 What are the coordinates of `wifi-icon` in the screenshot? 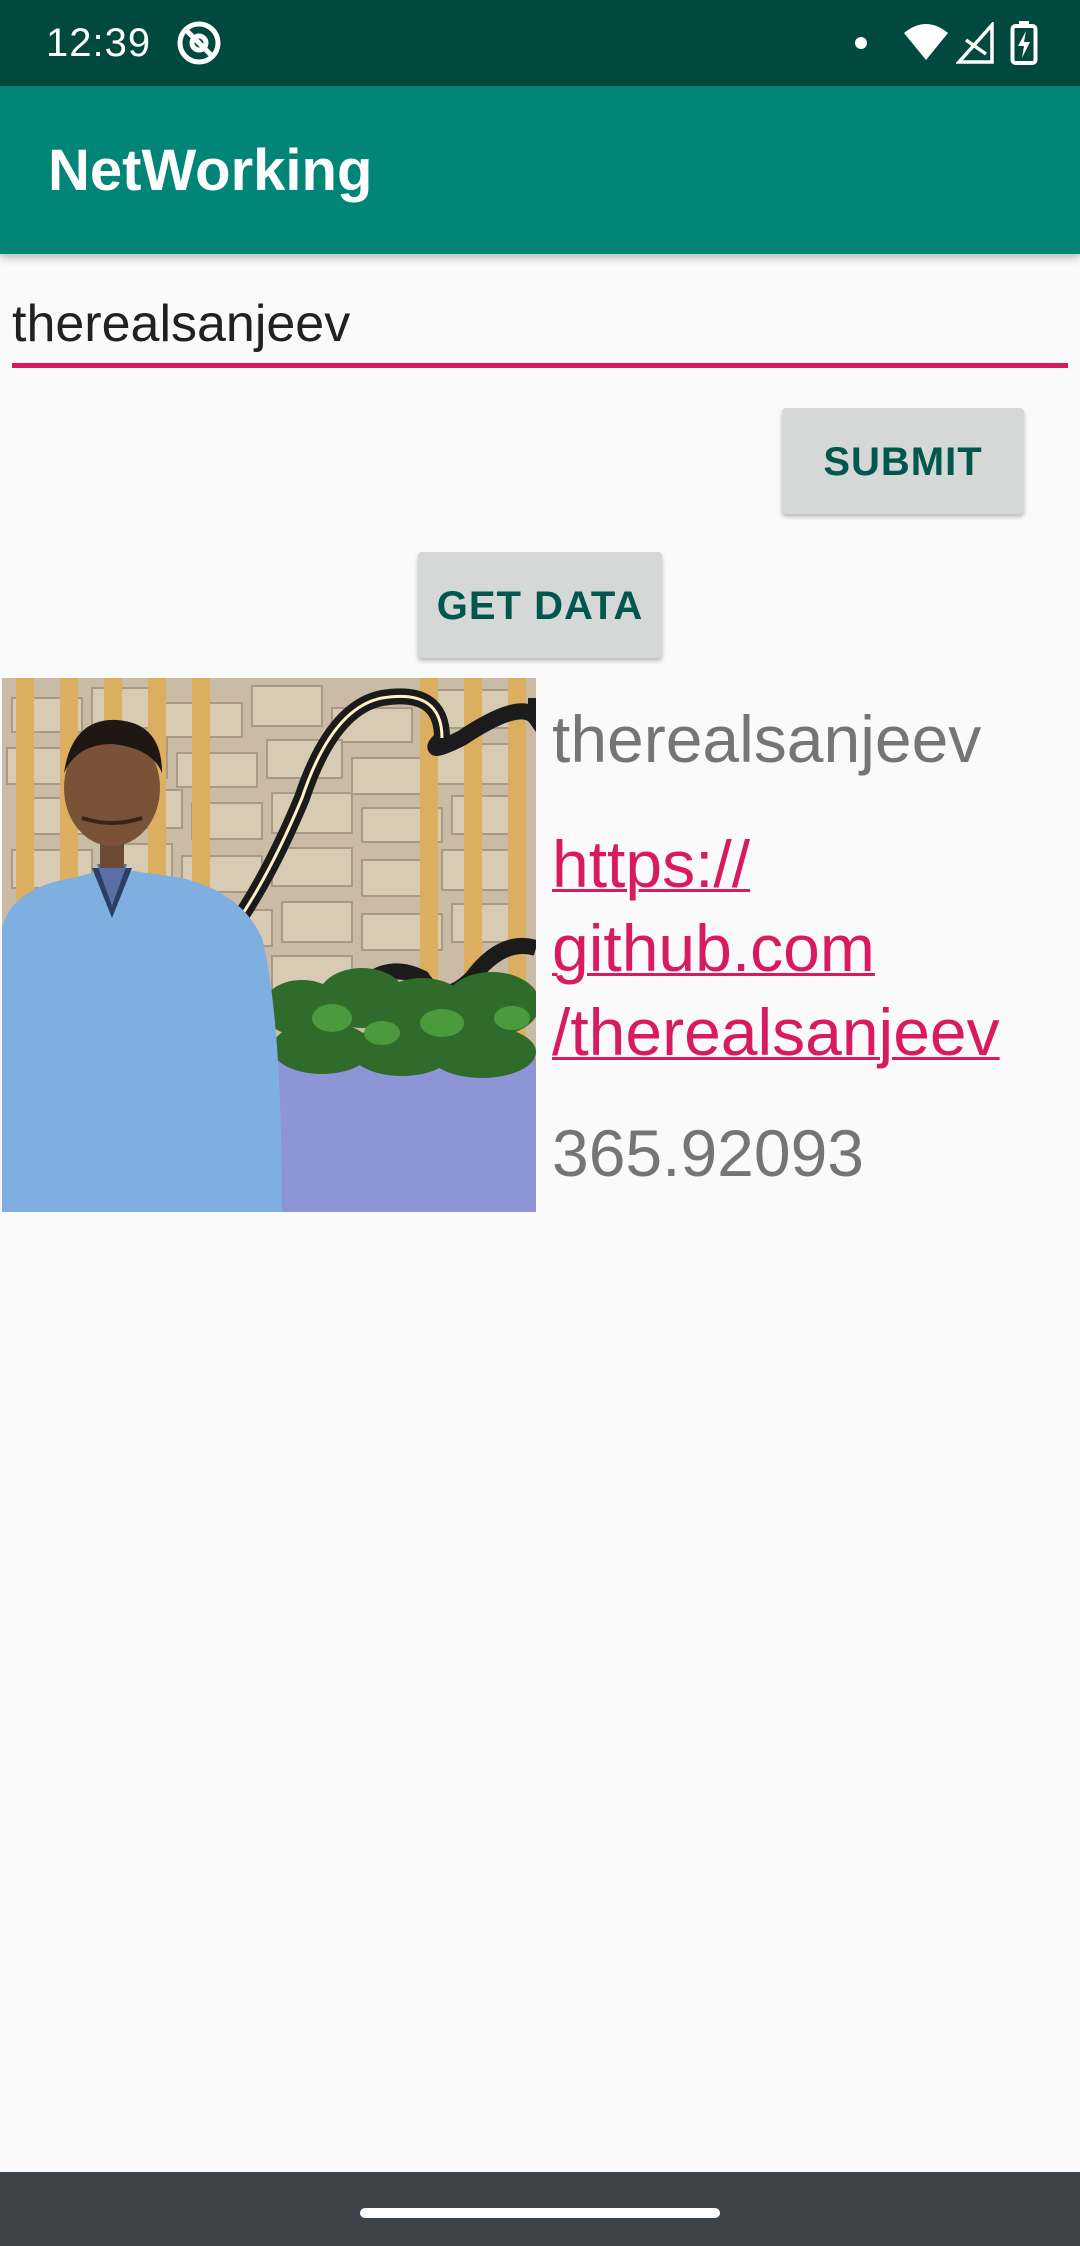 It's located at (926, 42).